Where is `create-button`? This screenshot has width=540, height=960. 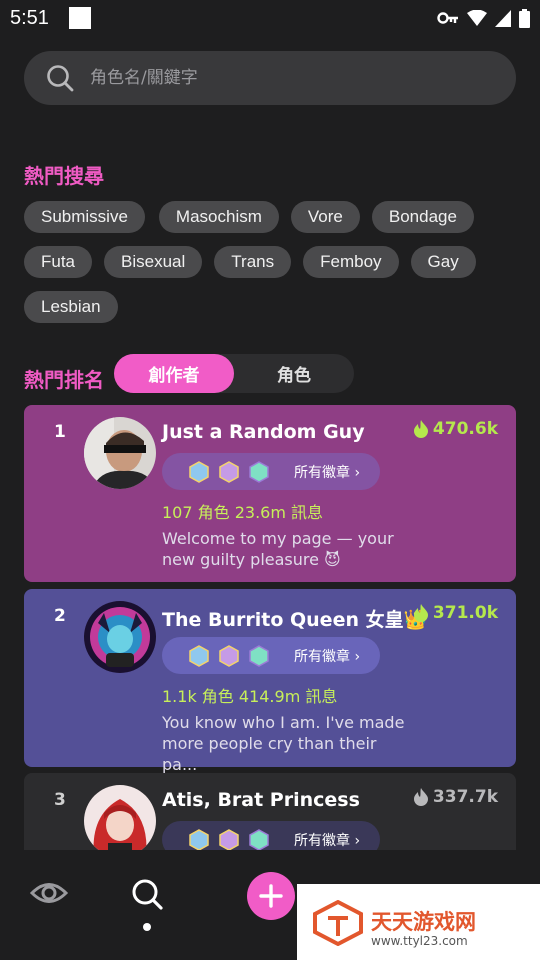
create-button is located at coordinates (271, 896).